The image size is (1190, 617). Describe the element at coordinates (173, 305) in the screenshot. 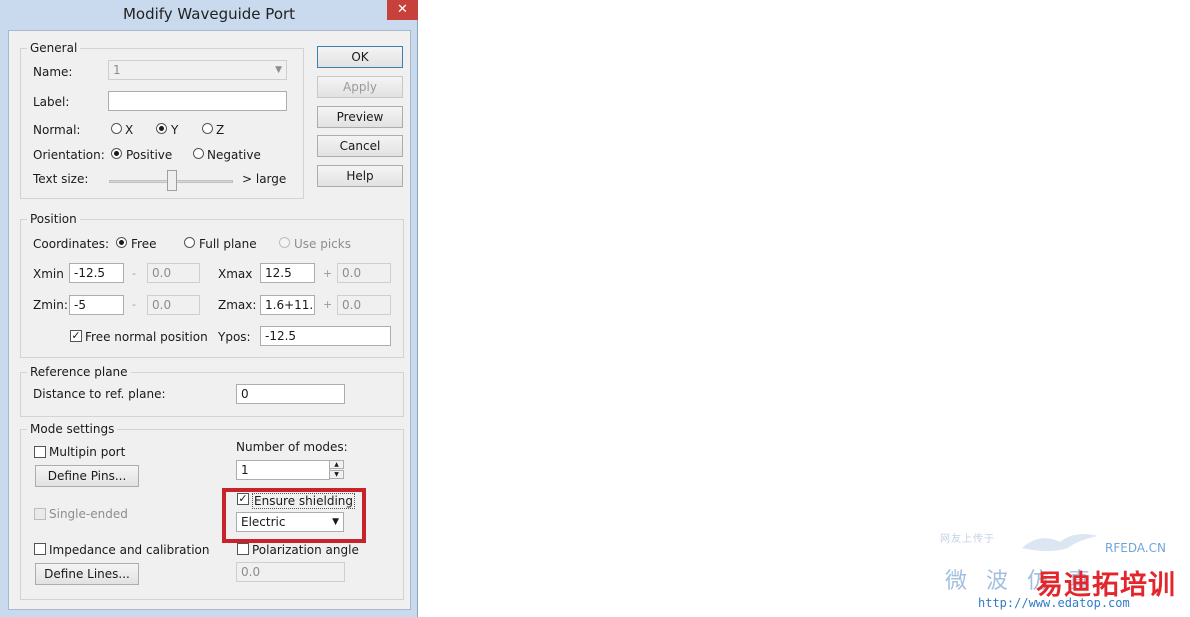

I see `zmin-offset-input: 0.0` at that location.